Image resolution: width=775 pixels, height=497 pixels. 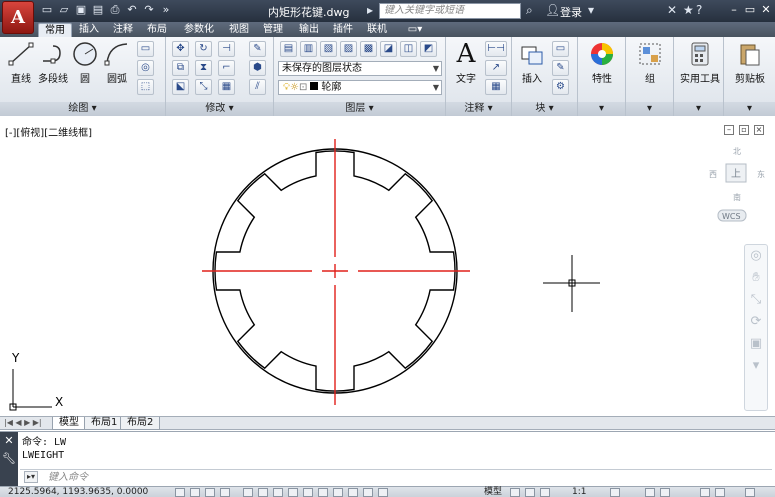 I want to click on layer-lock-icon: ◩, so click(x=428, y=49).